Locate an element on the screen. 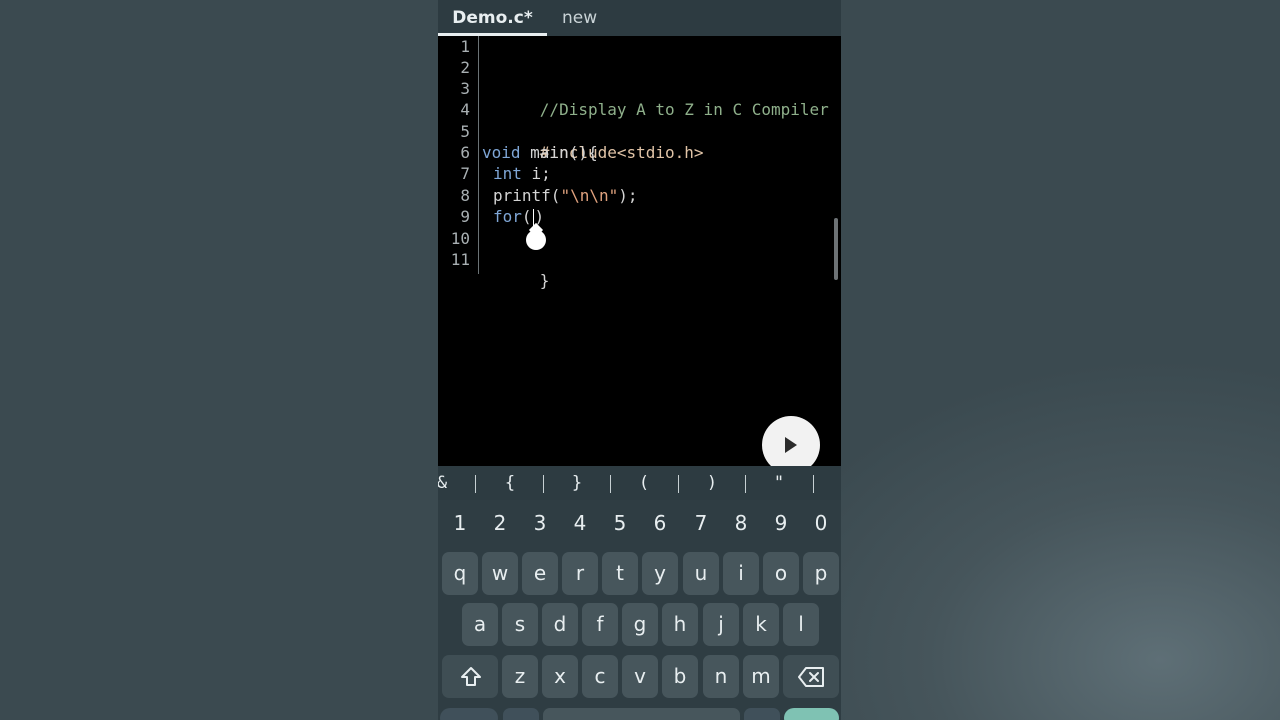 The image size is (1280, 720). symbol-key: ( is located at coordinates (644, 483).